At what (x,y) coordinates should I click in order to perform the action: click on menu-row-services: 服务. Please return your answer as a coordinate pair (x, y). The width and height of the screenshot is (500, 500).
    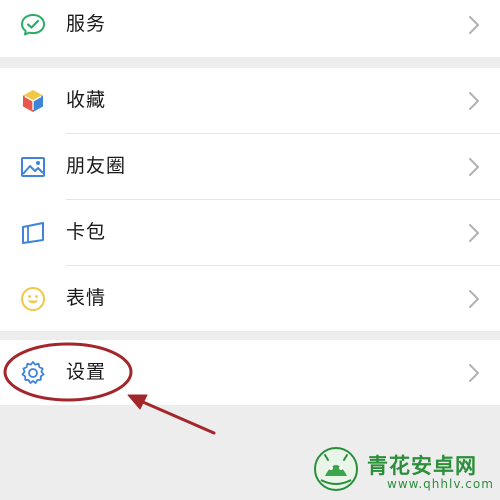
    Looking at the image, I should click on (250, 28).